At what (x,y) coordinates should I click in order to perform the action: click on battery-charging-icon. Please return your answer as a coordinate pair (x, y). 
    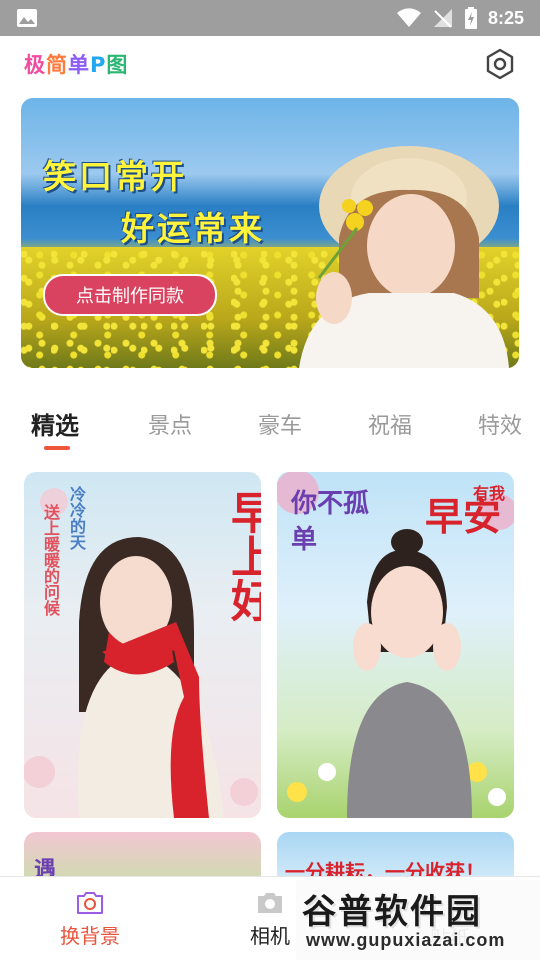
    Looking at the image, I should click on (470, 18).